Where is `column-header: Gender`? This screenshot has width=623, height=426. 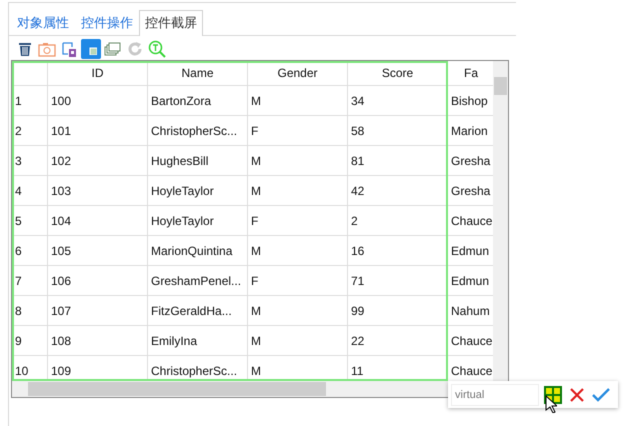
column-header: Gender is located at coordinates (298, 73).